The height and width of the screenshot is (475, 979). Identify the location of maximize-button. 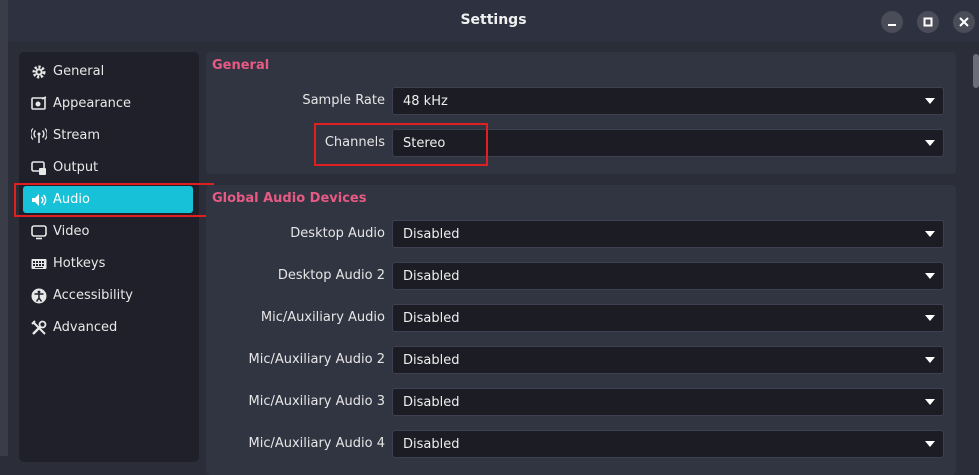
(928, 22).